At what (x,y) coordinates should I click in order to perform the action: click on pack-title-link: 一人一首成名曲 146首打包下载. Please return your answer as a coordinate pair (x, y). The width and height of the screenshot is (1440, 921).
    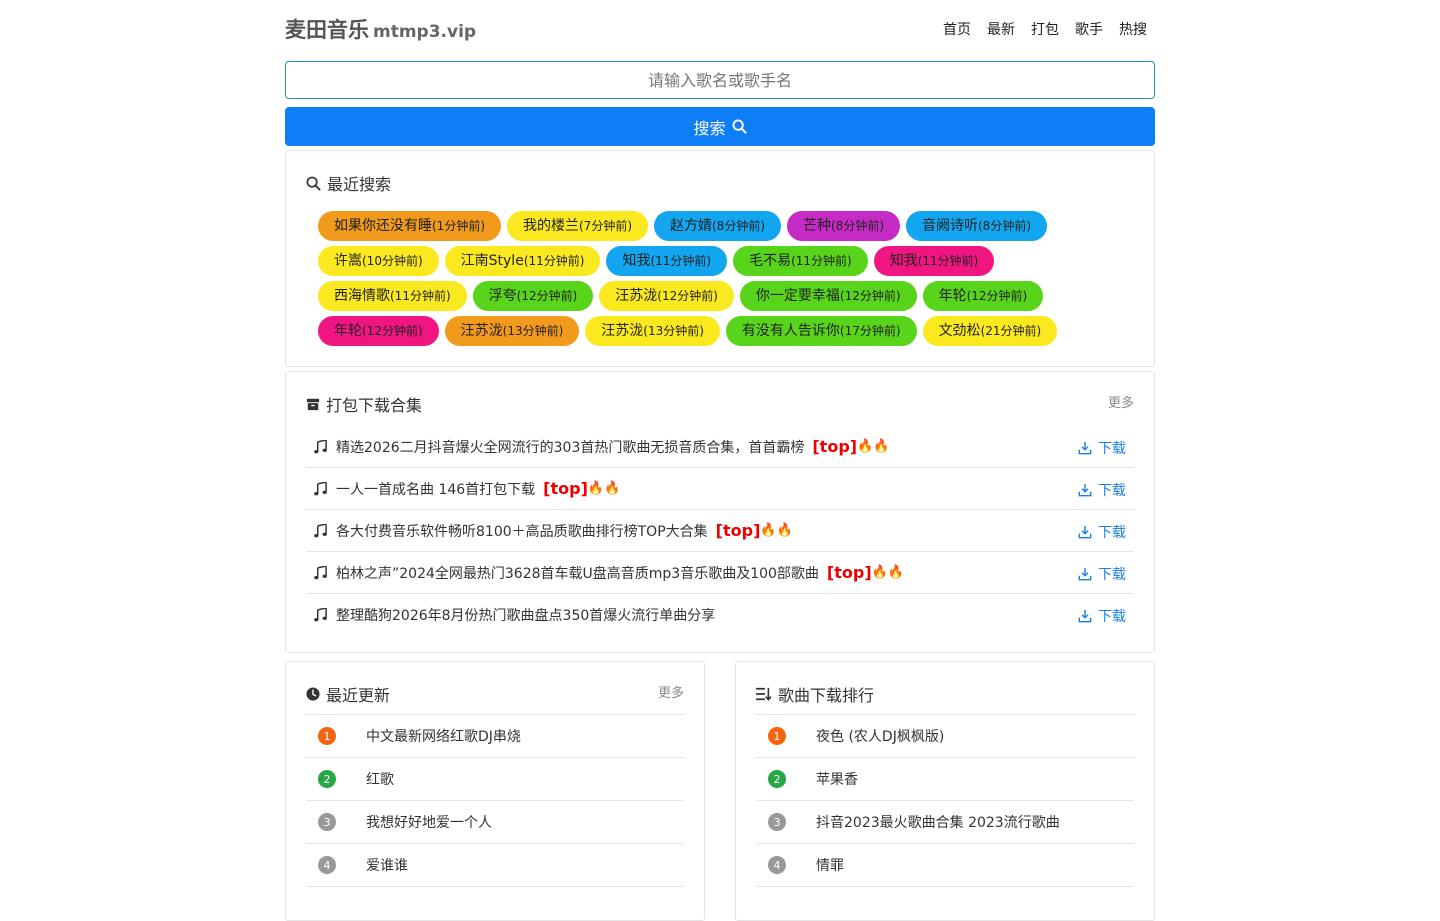
    Looking at the image, I should click on (435, 489).